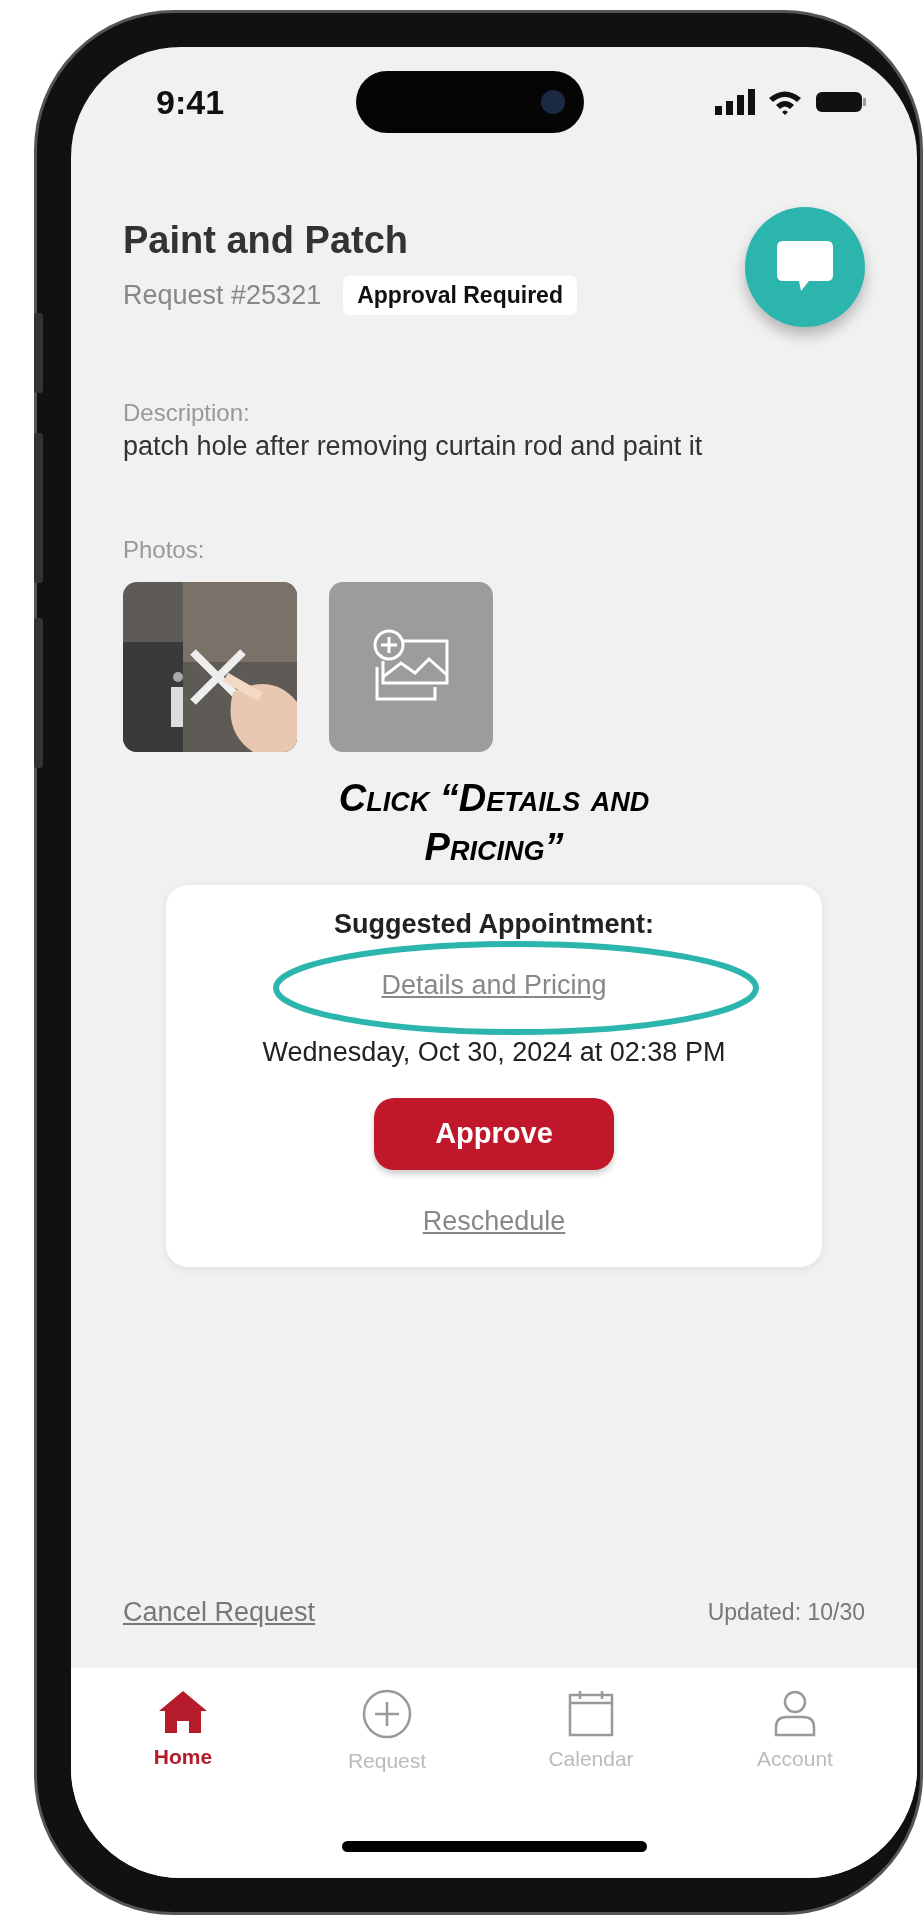 Image resolution: width=923 pixels, height=1919 pixels. Describe the element at coordinates (222, 295) in the screenshot. I see `request-number: Request #25321` at that location.